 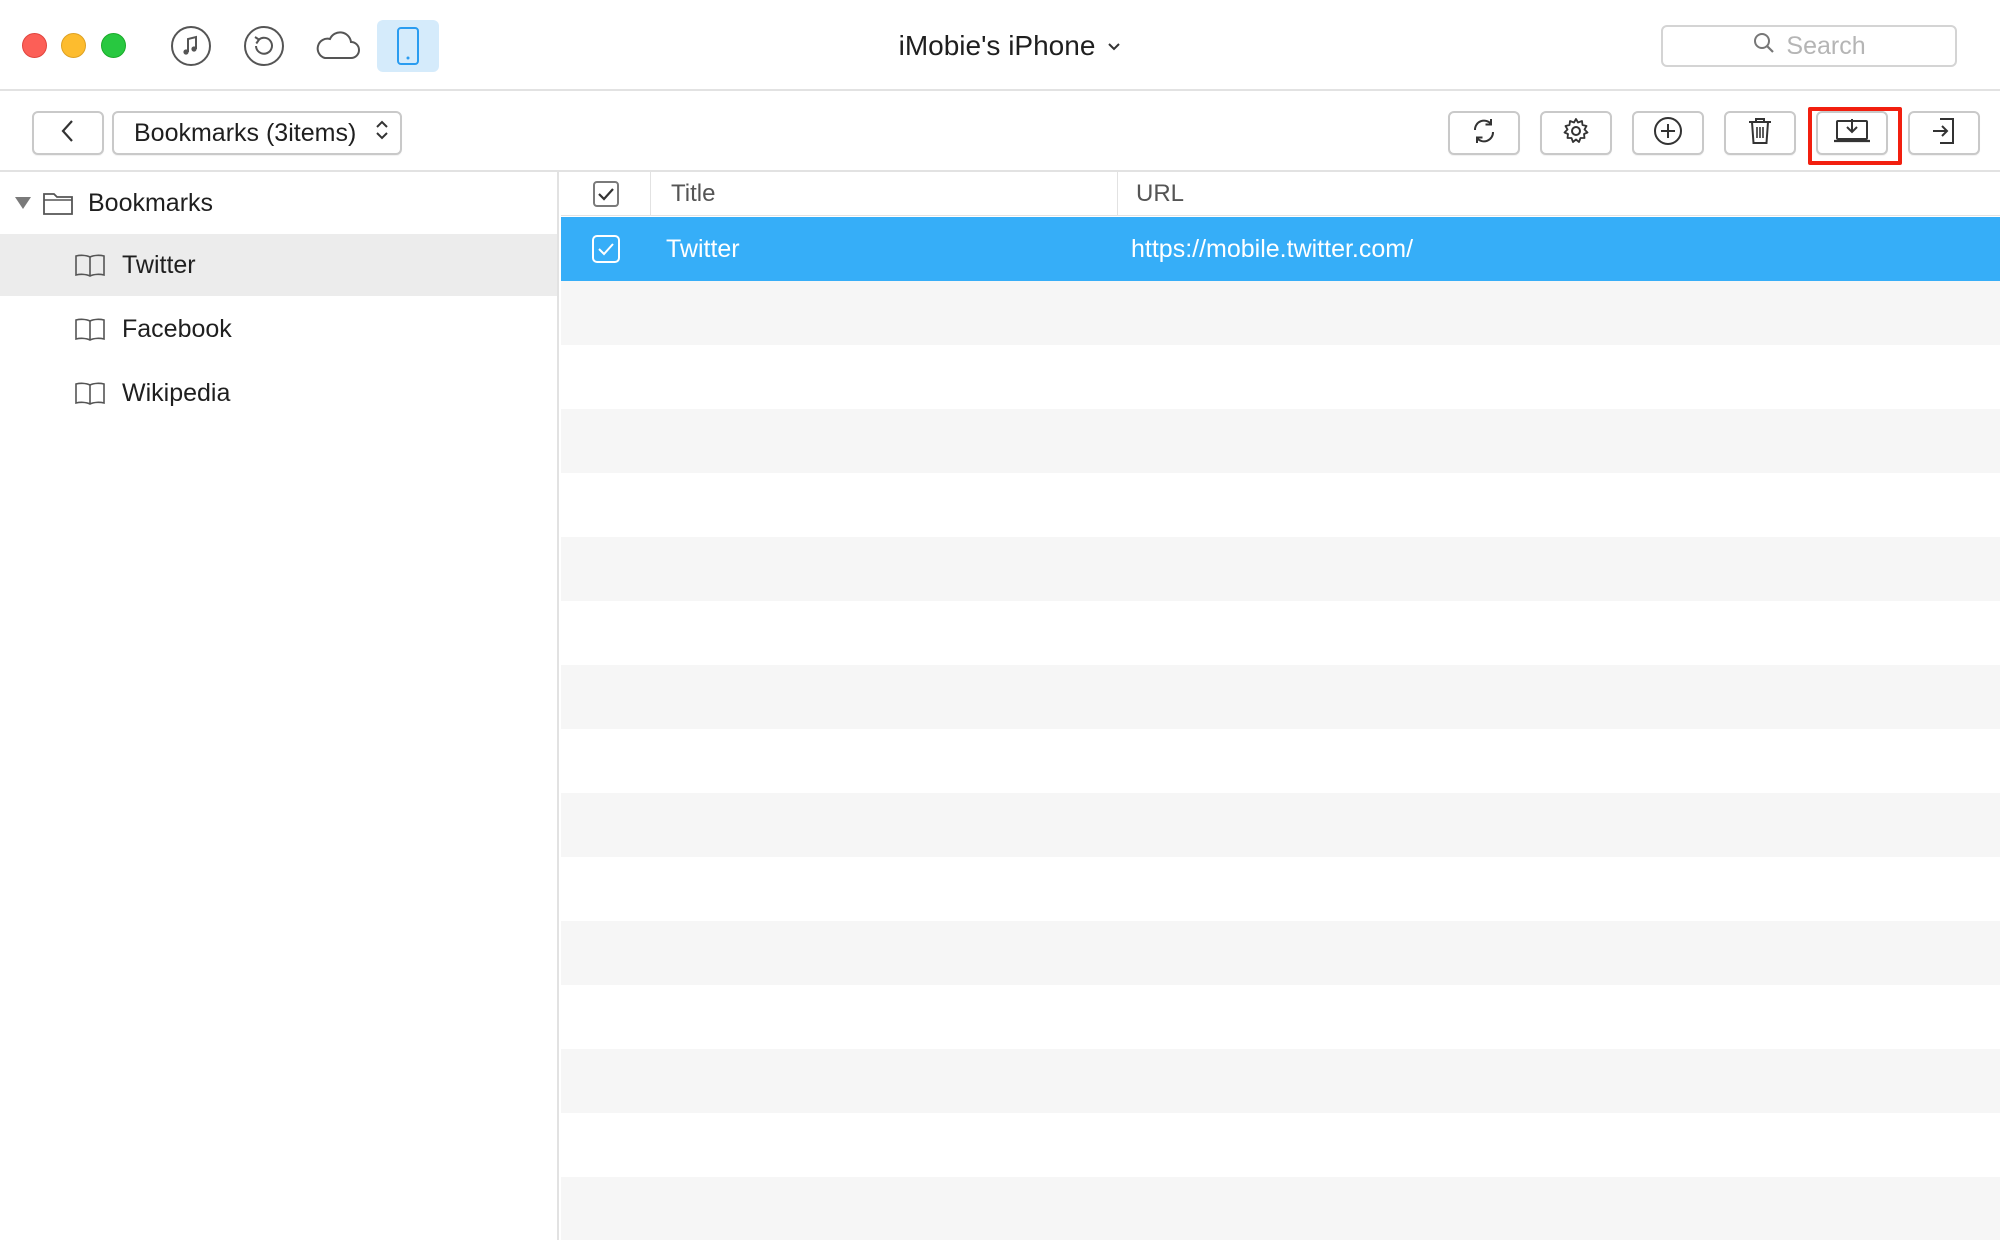 I want to click on phone-icon, so click(x=408, y=46).